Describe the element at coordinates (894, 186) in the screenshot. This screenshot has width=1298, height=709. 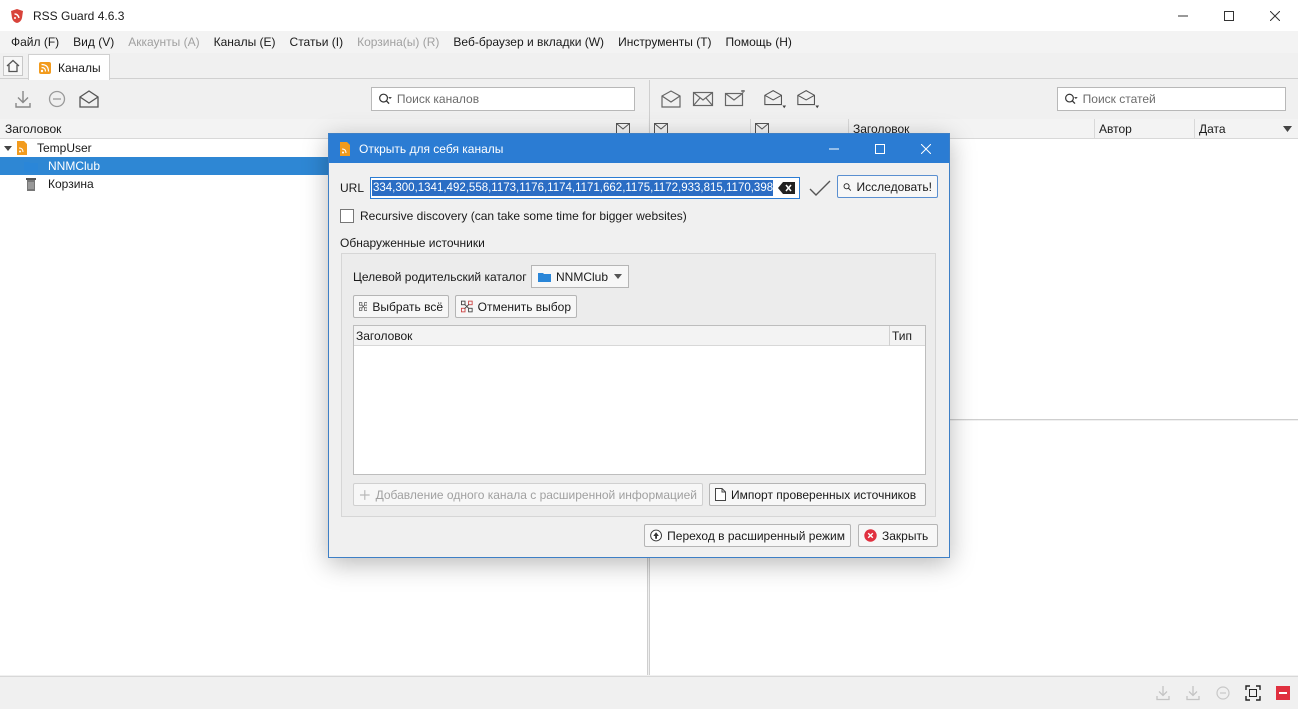
I see `discover-button-label: Исследовать!` at that location.